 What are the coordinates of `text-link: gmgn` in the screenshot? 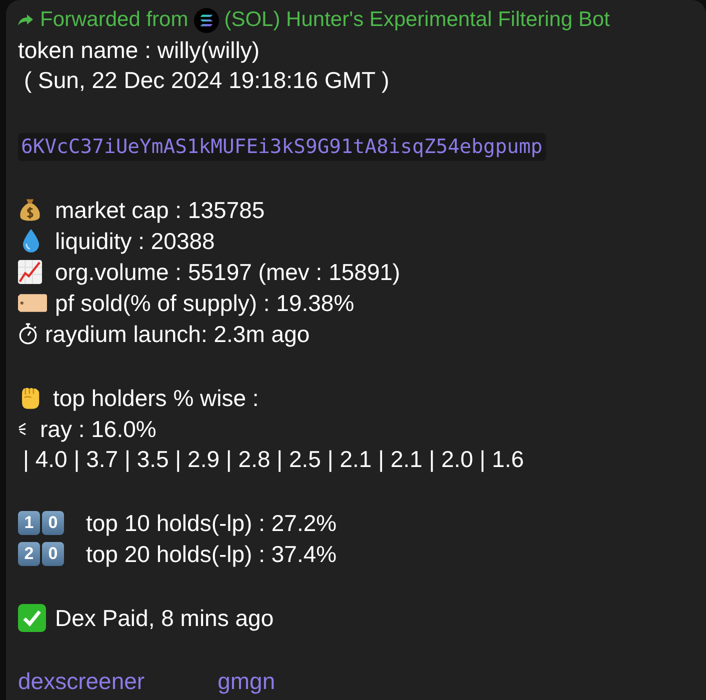 It's located at (247, 681).